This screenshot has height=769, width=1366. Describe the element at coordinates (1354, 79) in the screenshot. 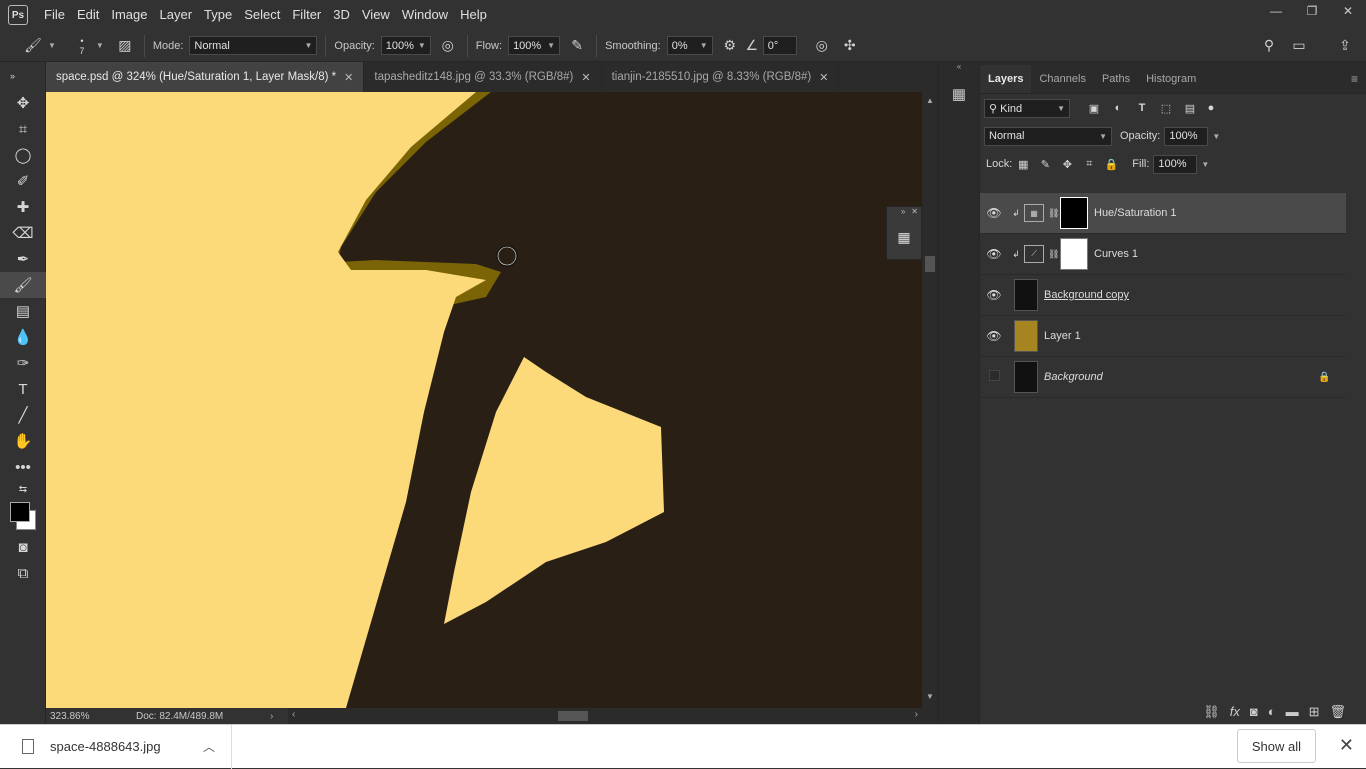

I see `panel-menu-icon: ≡` at that location.